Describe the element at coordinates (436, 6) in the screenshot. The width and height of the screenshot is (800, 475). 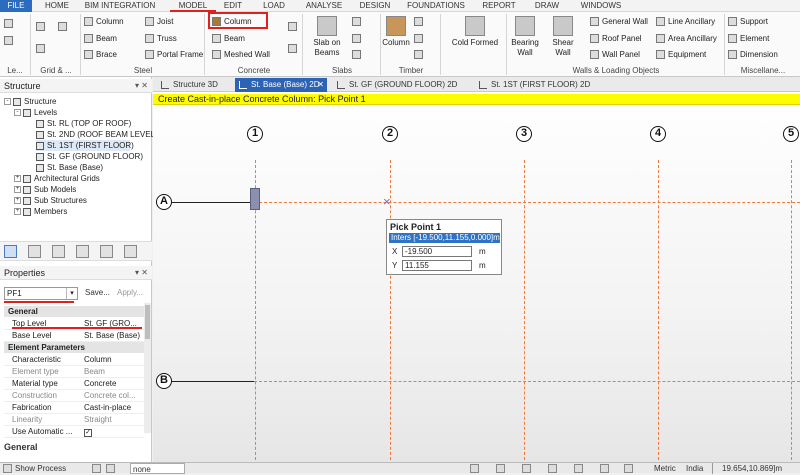
I see `menu-foundations: FOUNDATIONS` at that location.